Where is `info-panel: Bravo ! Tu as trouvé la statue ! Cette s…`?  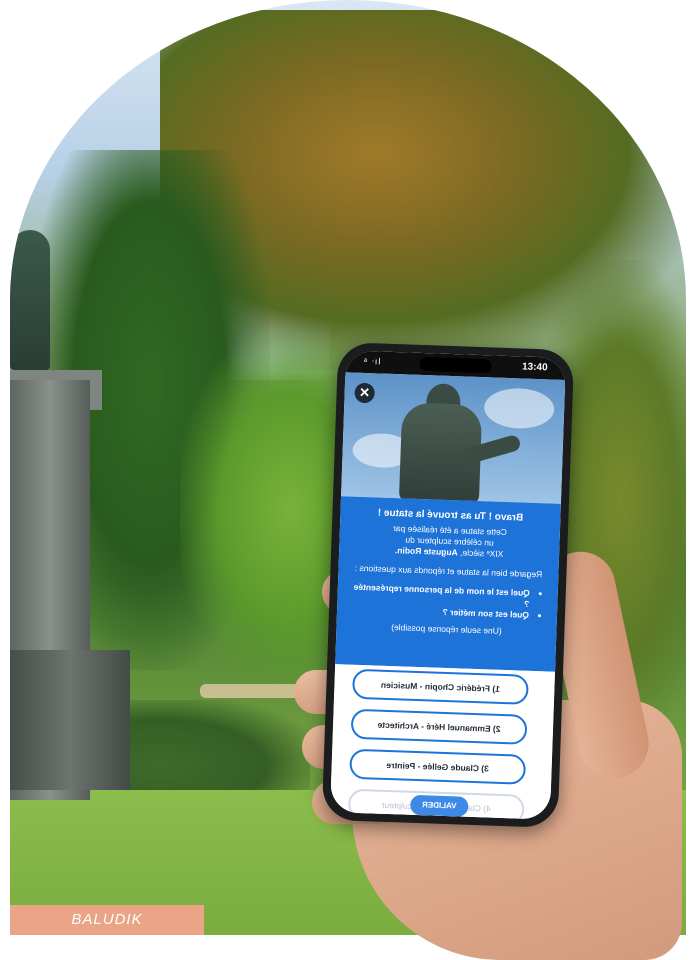
info-panel: Bravo ! Tu as trouvé la statue ! Cette s… is located at coordinates (448, 584).